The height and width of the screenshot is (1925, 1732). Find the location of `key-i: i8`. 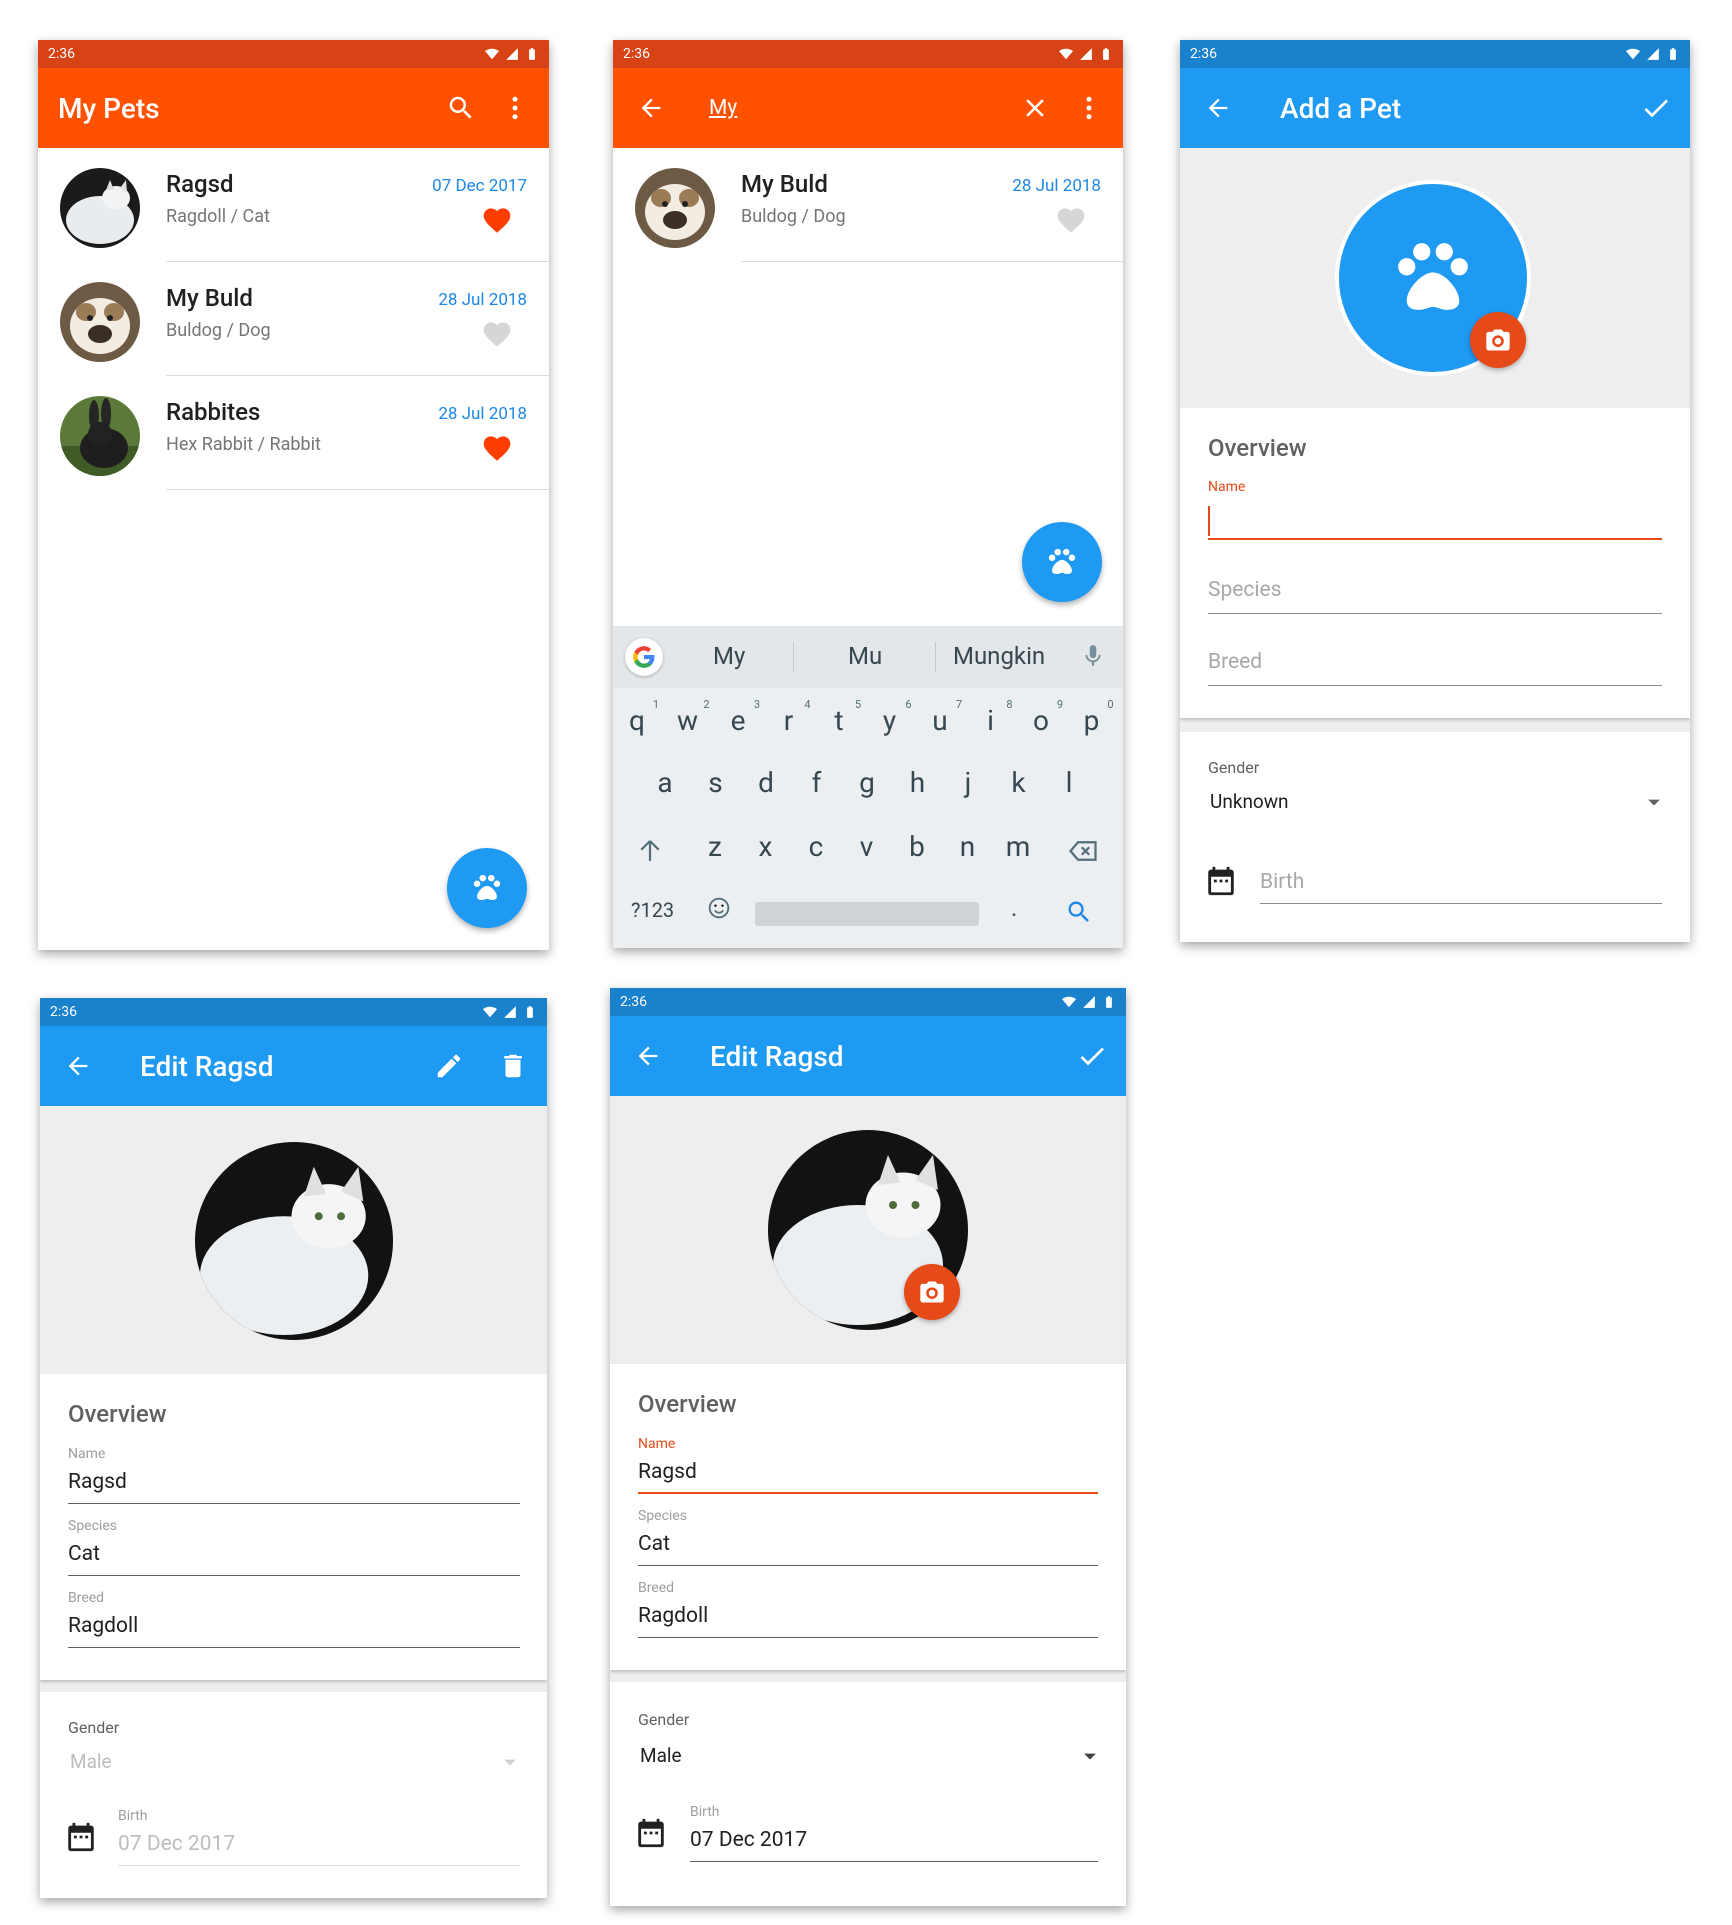

key-i: i8 is located at coordinates (991, 717).